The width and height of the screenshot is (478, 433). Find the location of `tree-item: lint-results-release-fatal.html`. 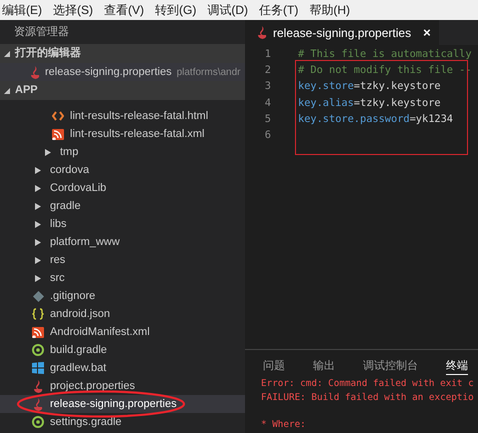

tree-item: lint-results-release-fatal.html is located at coordinates (122, 116).